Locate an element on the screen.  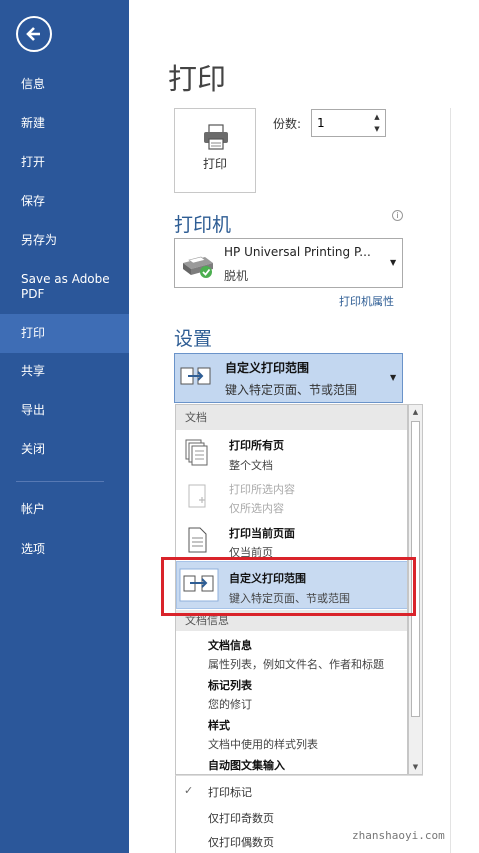
copies-stepper: 1 ▲ ▼ is located at coordinates (348, 123).